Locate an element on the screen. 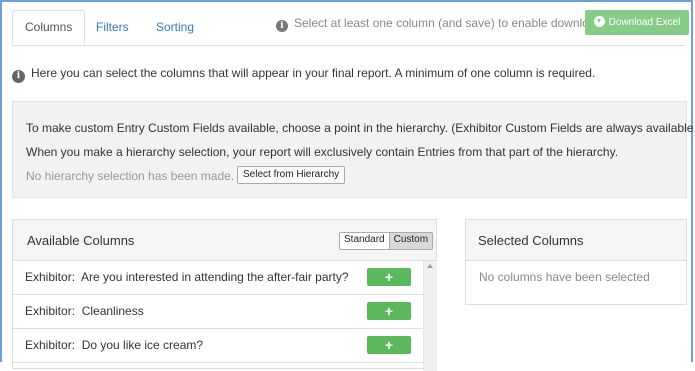 This screenshot has height=371, width=695. list-scrollbar is located at coordinates (430, 316).